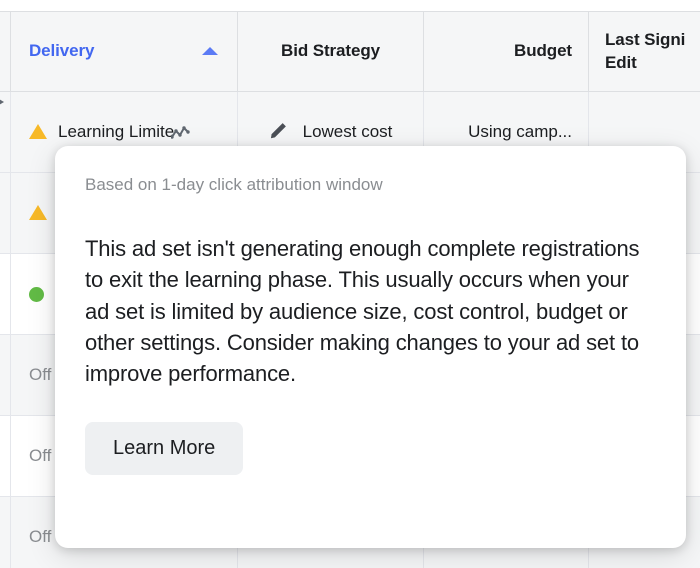 The width and height of the screenshot is (700, 568). I want to click on column-header-bid-strategy: Bid Strategy, so click(330, 51).